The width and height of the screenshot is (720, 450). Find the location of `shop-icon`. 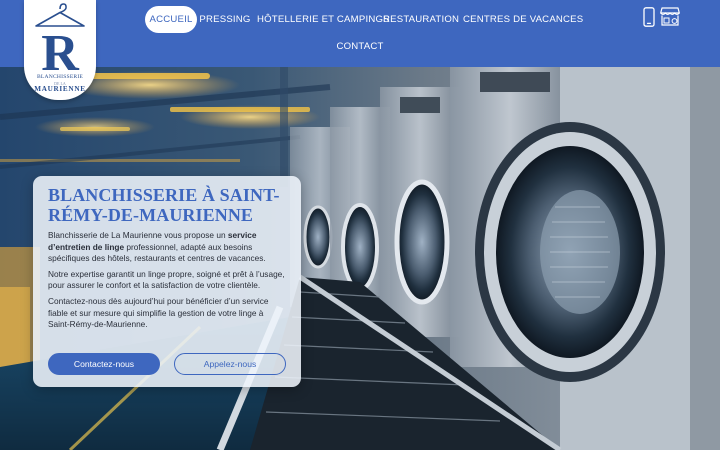

shop-icon is located at coordinates (670, 16).